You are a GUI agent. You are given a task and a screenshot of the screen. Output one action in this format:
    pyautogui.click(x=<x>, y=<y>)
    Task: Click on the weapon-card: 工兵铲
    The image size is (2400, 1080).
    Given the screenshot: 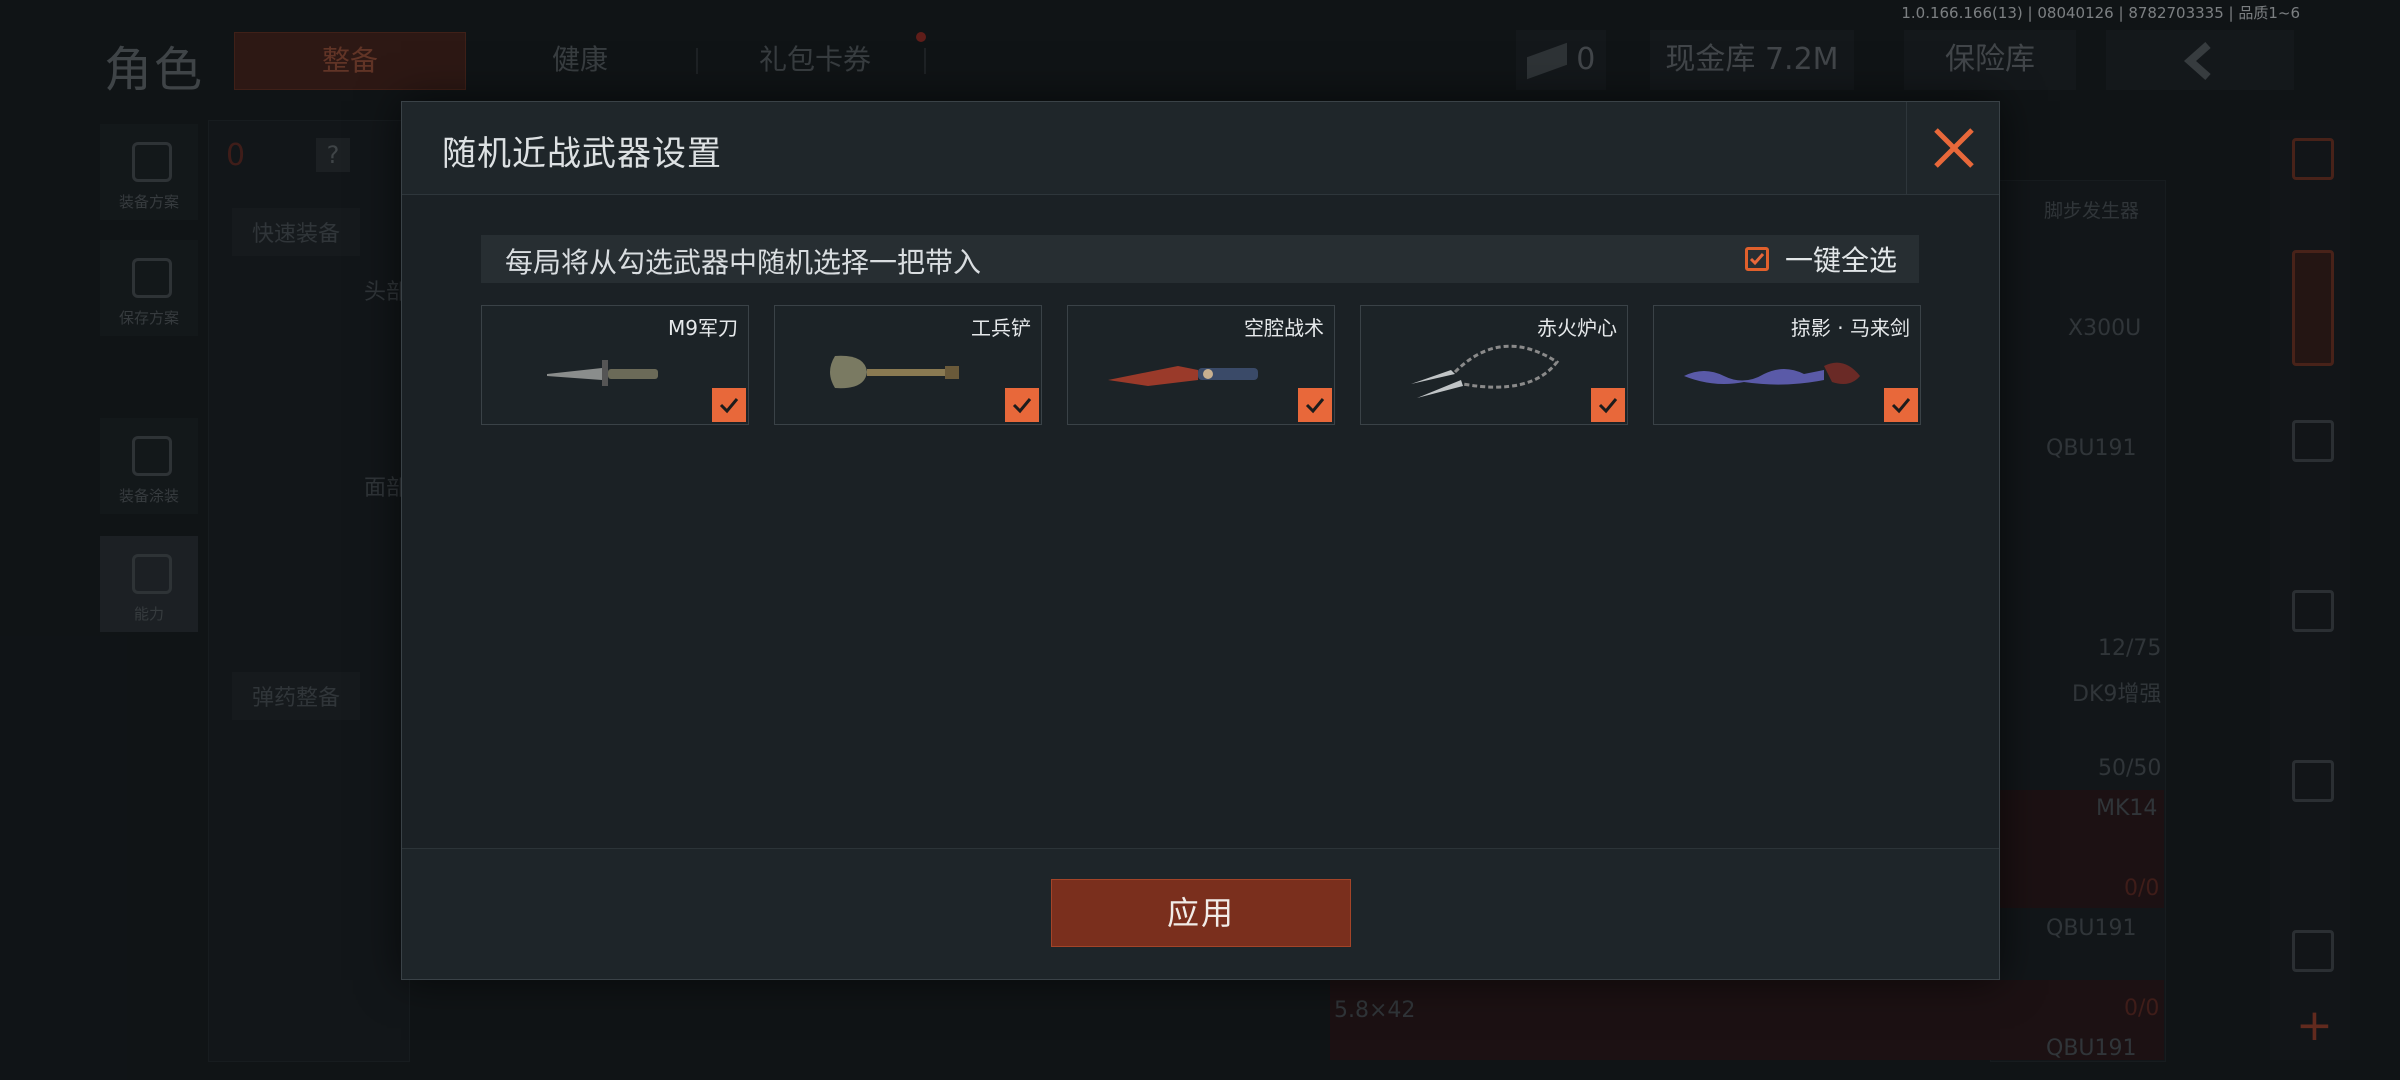 What is the action you would take?
    pyautogui.click(x=908, y=365)
    